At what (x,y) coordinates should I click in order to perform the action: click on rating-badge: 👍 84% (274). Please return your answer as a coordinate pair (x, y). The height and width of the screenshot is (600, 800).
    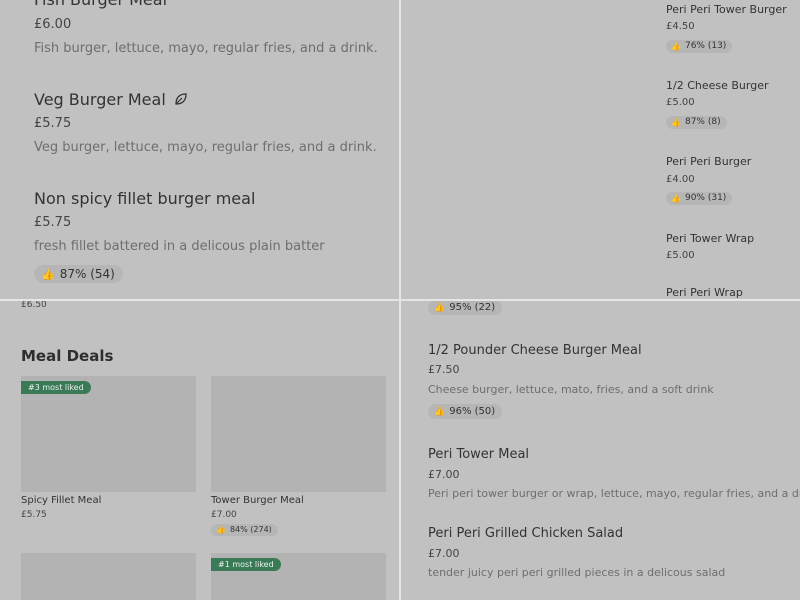
    Looking at the image, I should click on (244, 530).